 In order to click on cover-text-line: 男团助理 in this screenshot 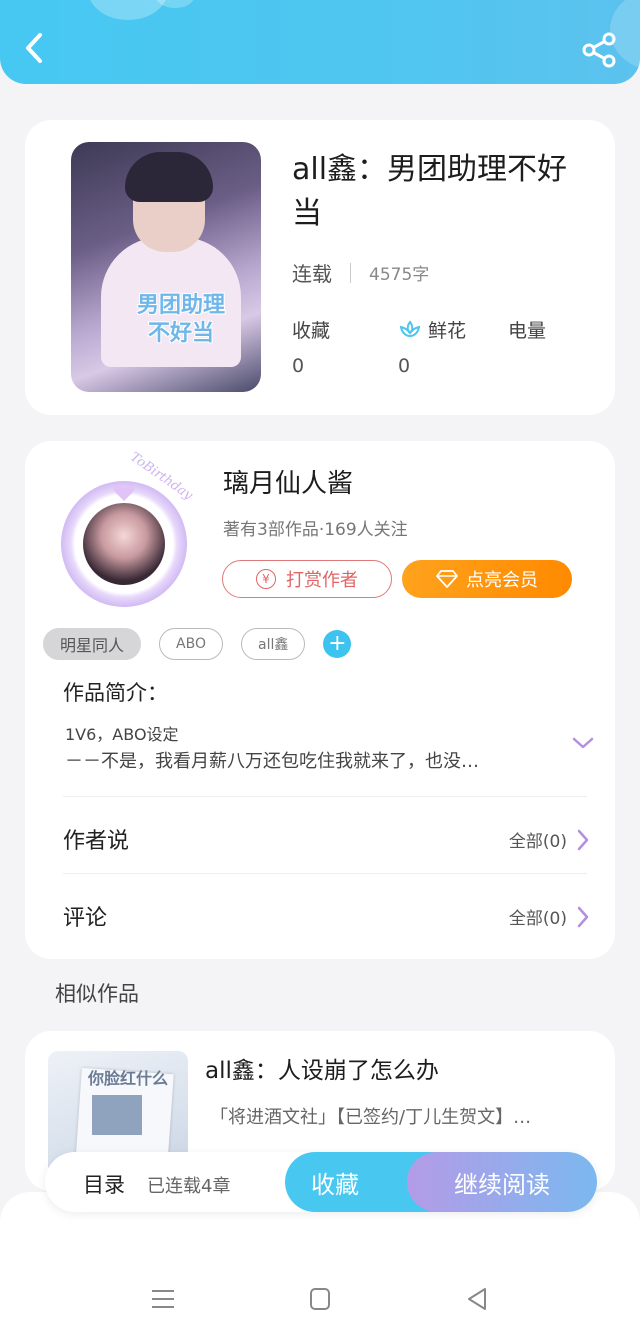, I will do `click(180, 305)`.